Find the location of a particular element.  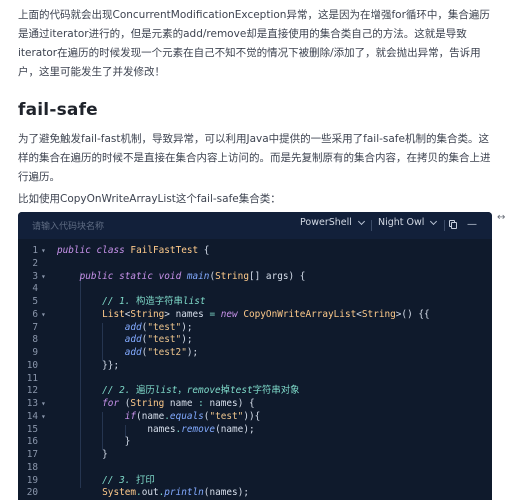

line-number: 10 is located at coordinates (32, 365).